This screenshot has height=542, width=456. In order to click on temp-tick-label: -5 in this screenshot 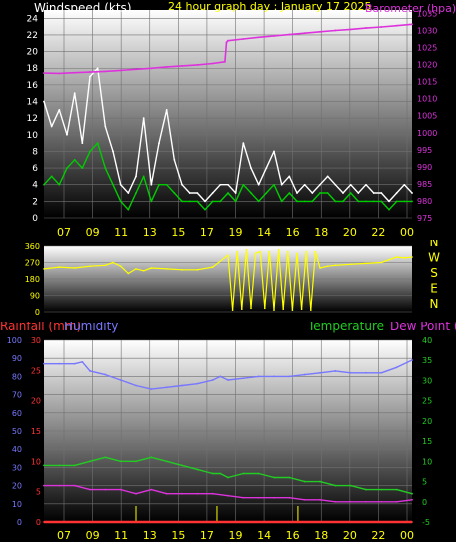, I will do `click(426, 522)`.